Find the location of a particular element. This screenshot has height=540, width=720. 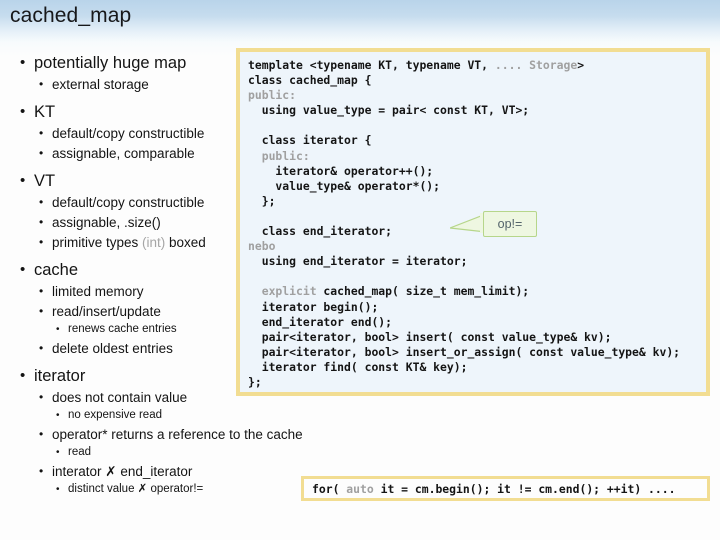

bullet-label: no expensive read is located at coordinates (115, 415).